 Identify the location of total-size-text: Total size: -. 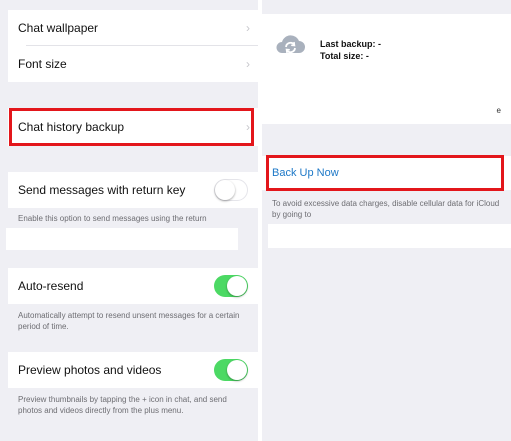
(344, 56).